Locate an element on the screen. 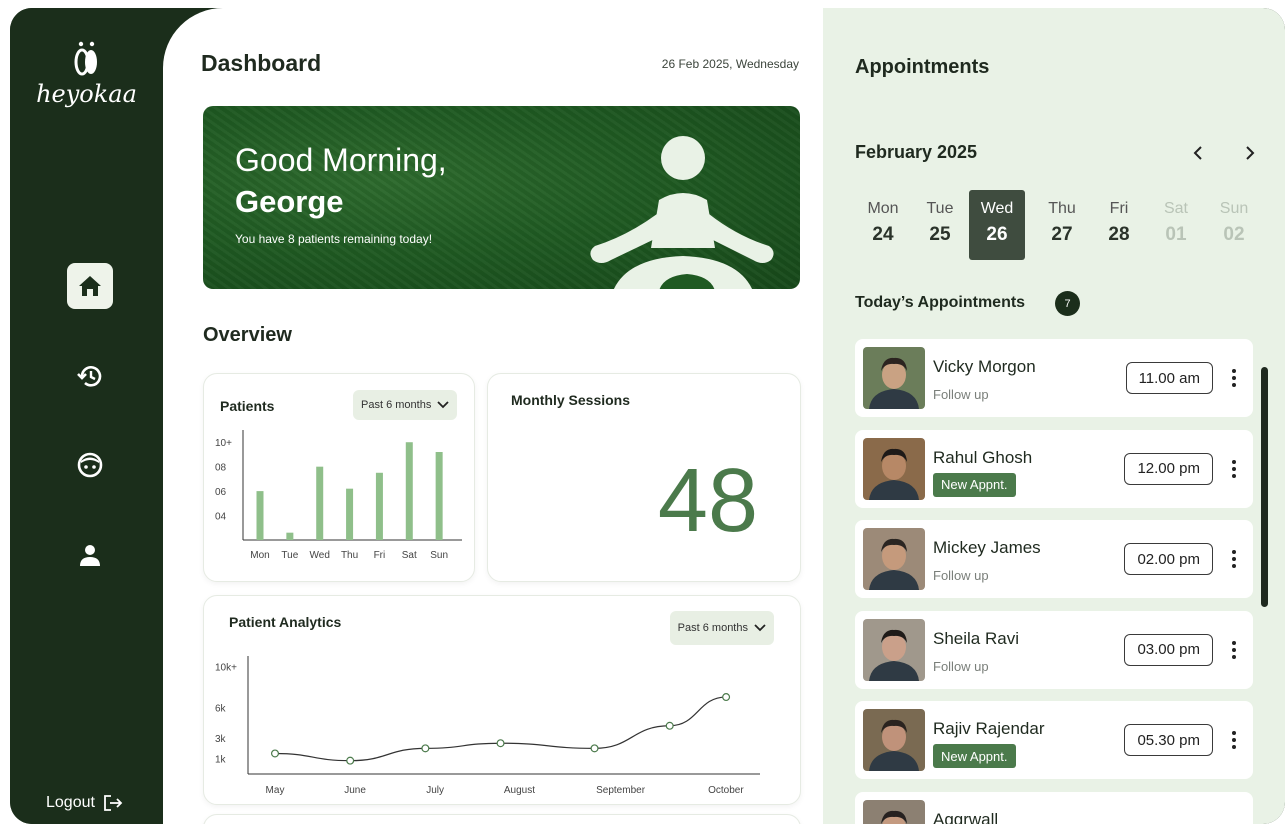  calendar-day-wed: Wed 26 is located at coordinates (997, 225).